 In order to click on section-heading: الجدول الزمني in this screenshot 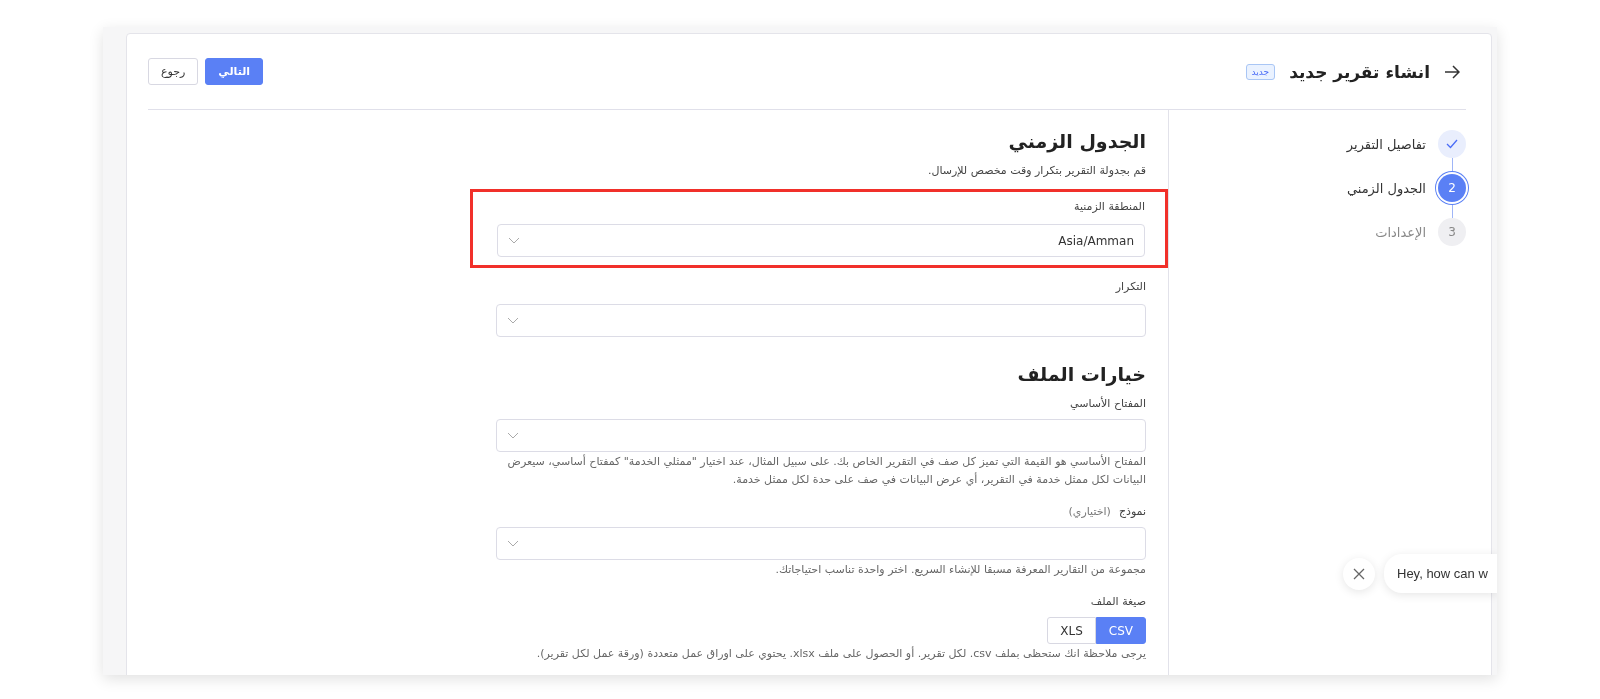, I will do `click(1076, 141)`.